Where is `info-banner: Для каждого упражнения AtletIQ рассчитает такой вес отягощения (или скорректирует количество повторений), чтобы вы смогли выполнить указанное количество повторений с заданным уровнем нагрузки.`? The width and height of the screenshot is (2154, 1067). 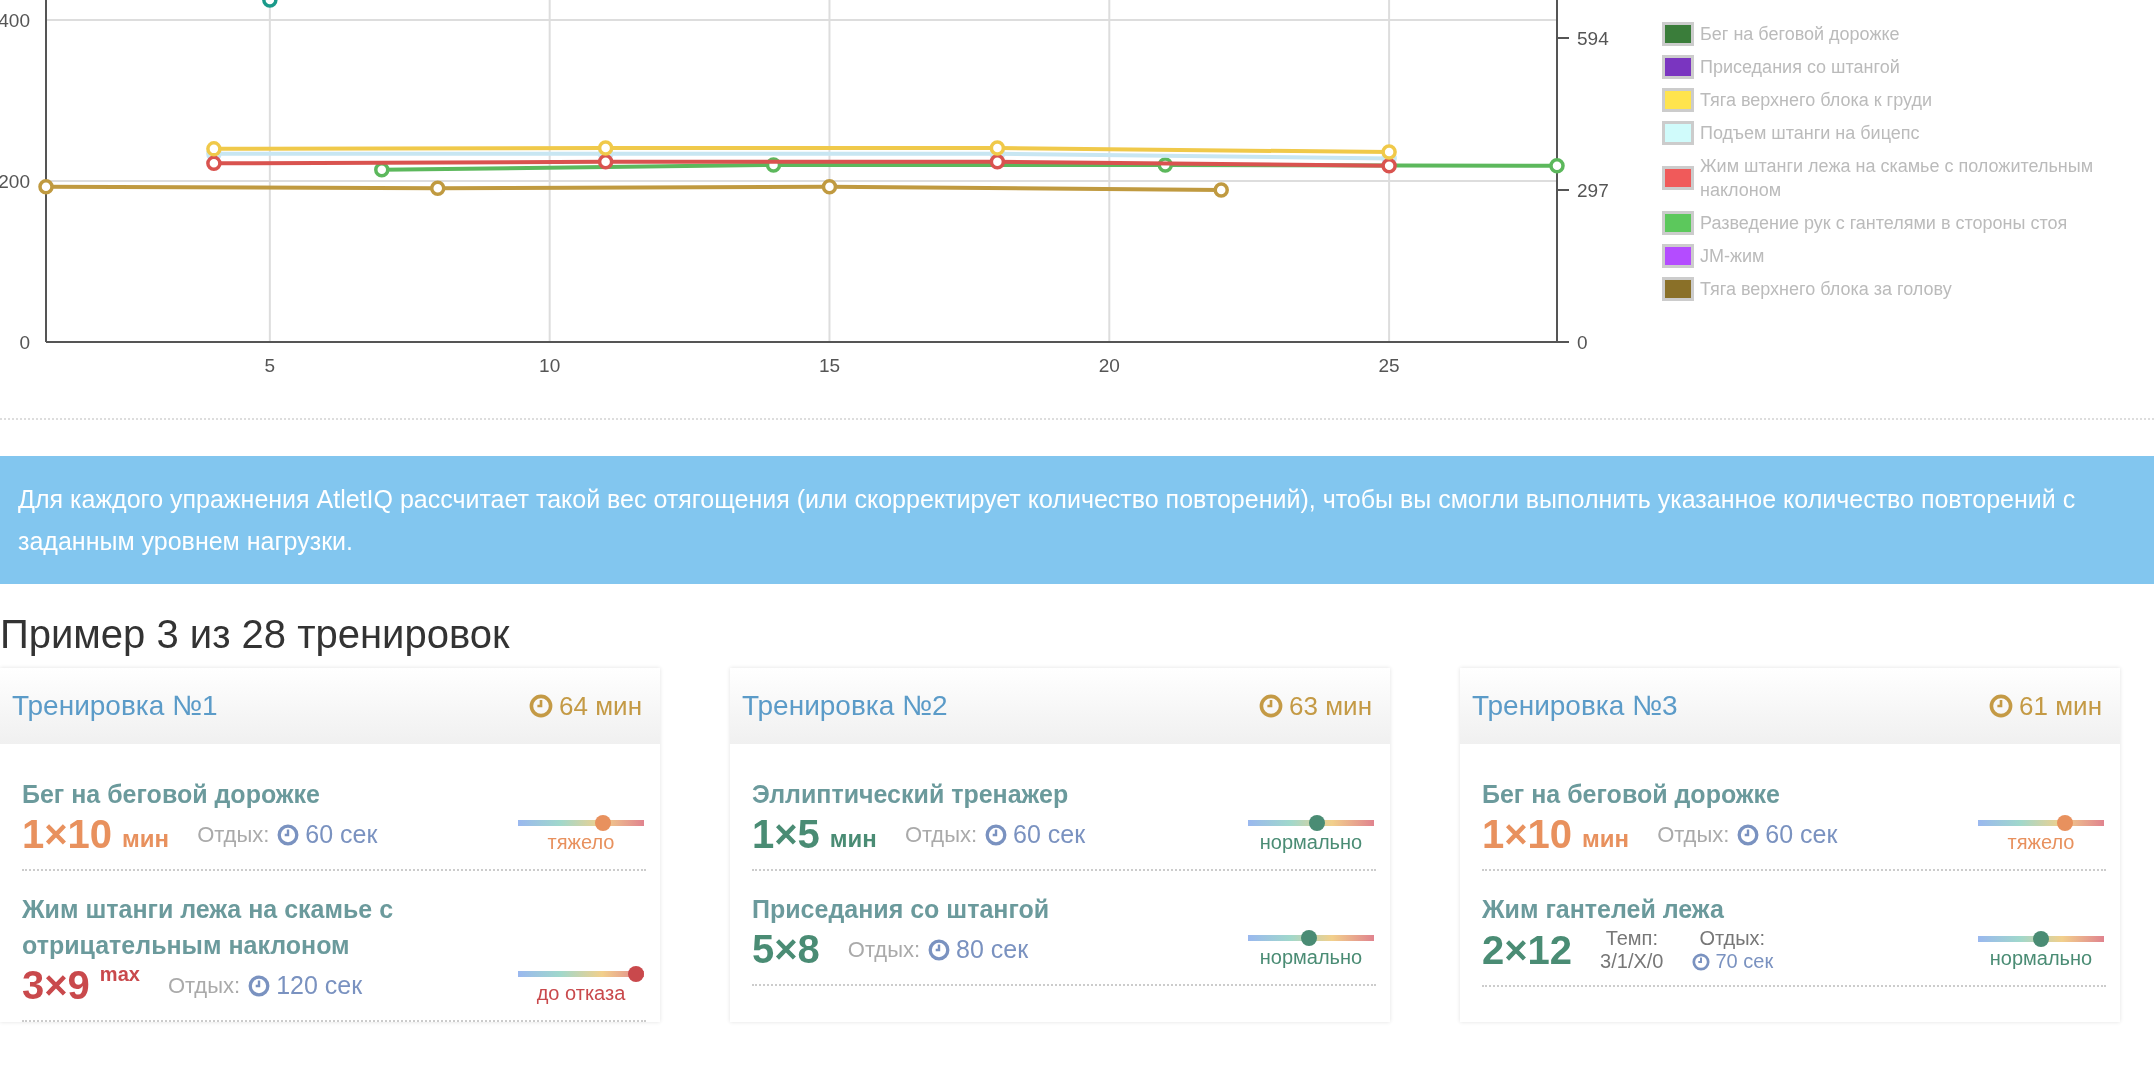
info-banner: Для каждого упражнения AtletIQ рассчитает такой вес отягощения (или скорректирует количество повторений), чтобы вы смогли выполнить указанное количество повторений с заданным уровнем нагрузки. is located at coordinates (1077, 520).